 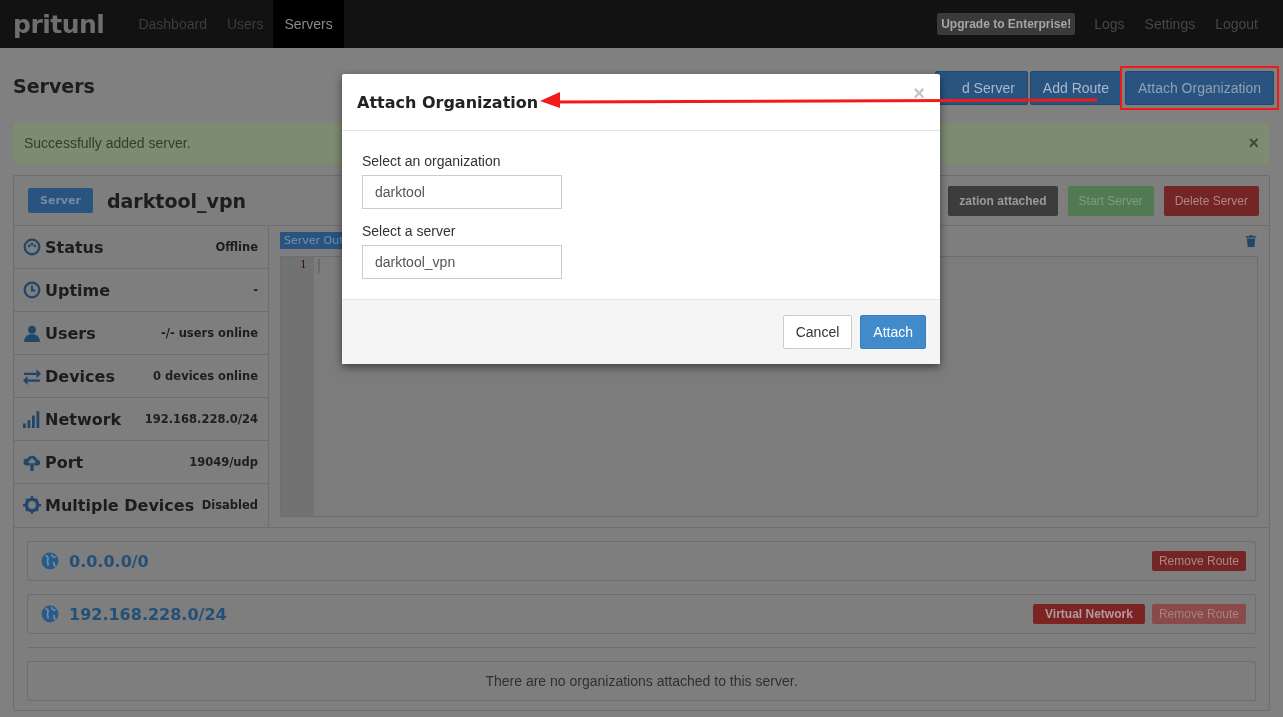 What do you see at coordinates (32, 333) in the screenshot?
I see `user-icon` at bounding box center [32, 333].